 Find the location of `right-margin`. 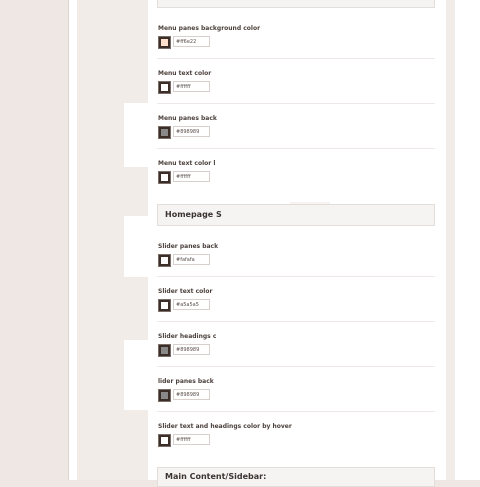

right-margin is located at coordinates (467, 240).